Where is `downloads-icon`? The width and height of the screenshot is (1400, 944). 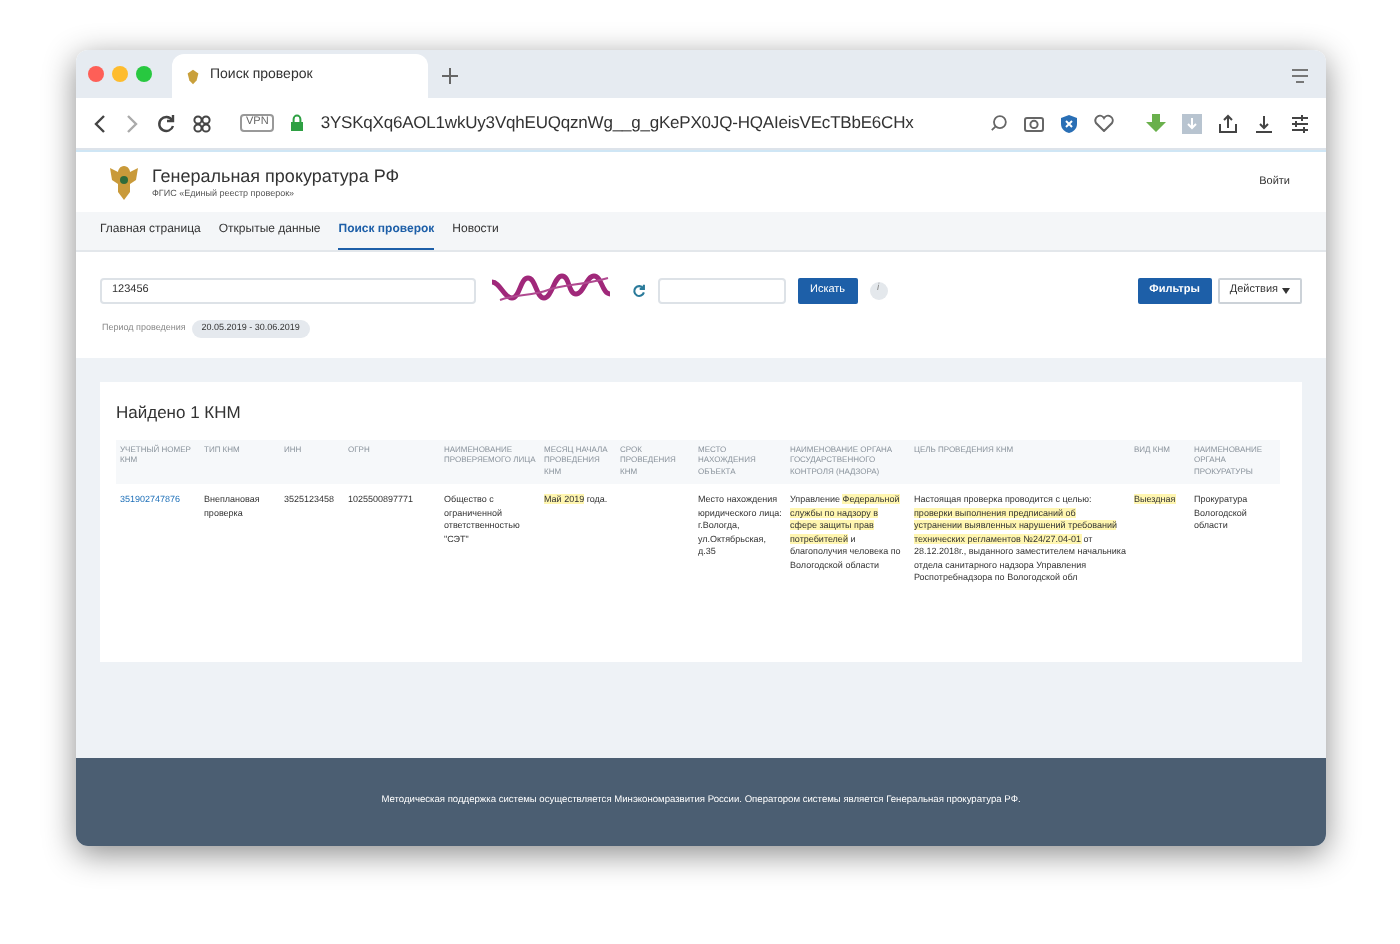
downloads-icon is located at coordinates (1264, 123).